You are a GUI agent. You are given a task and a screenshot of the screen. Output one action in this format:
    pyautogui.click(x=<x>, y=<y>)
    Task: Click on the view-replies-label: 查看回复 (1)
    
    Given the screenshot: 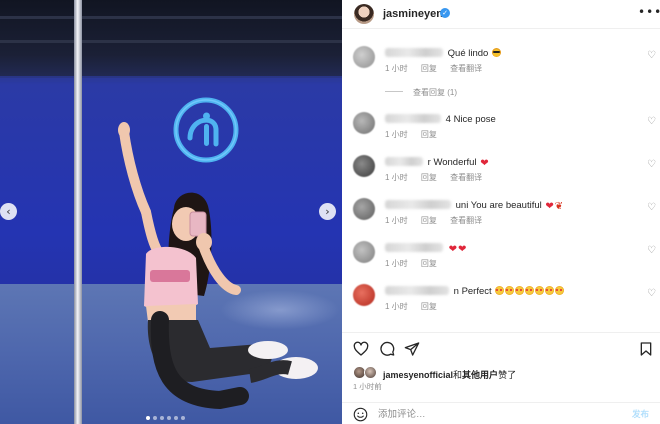 What is the action you would take?
    pyautogui.click(x=435, y=92)
    